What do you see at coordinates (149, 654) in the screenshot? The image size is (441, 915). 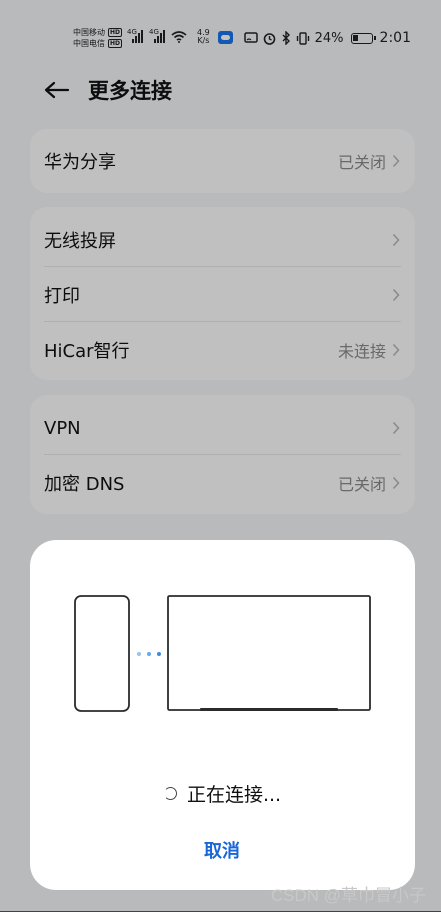 I see `connecting-dots-icon` at bounding box center [149, 654].